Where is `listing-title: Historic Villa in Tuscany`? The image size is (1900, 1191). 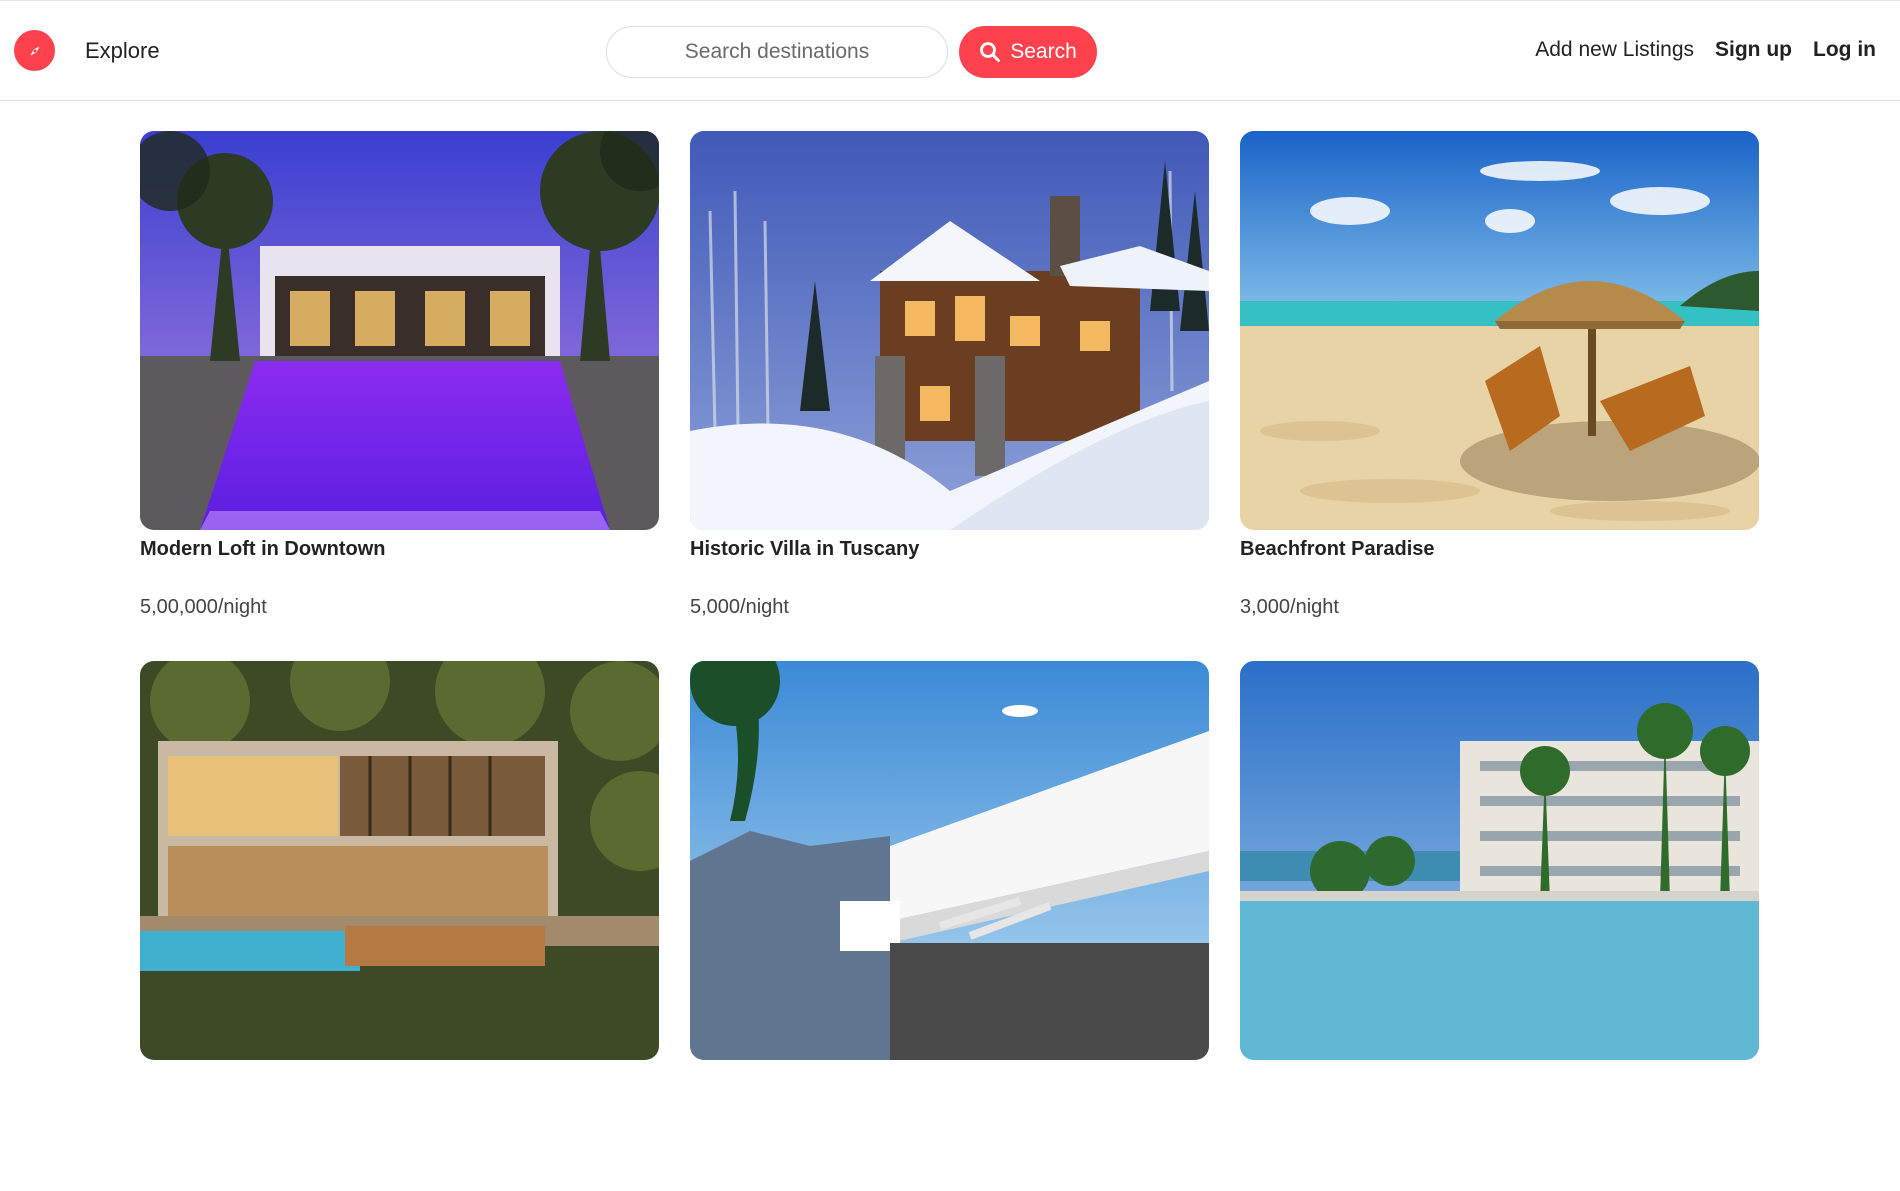
listing-title: Historic Villa in Tuscany is located at coordinates (805, 549).